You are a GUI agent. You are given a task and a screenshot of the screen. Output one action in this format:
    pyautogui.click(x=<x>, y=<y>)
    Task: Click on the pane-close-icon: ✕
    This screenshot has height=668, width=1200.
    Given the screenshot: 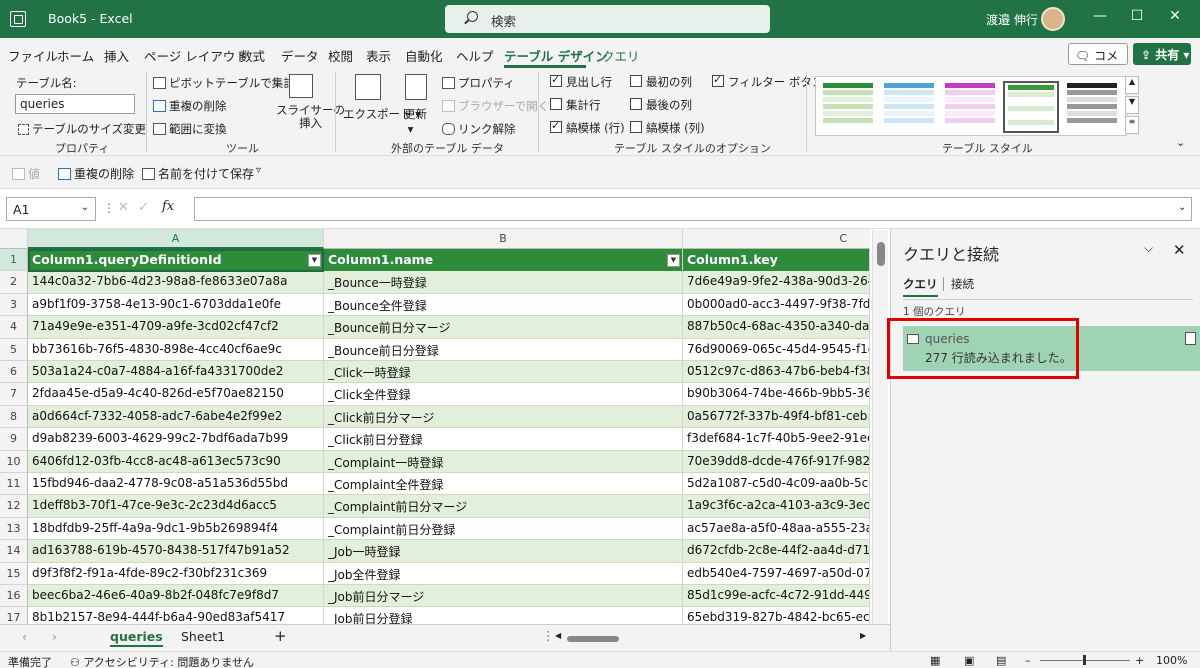 What is the action you would take?
    pyautogui.click(x=1179, y=250)
    